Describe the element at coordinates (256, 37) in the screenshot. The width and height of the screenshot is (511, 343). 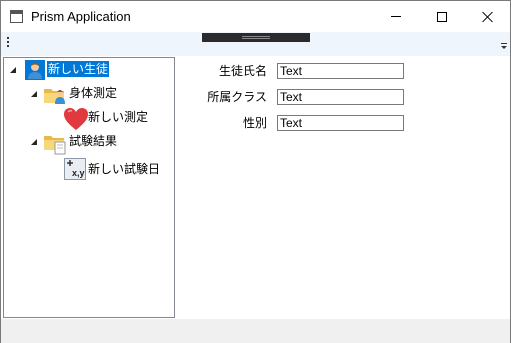
I see `splitter-handle` at that location.